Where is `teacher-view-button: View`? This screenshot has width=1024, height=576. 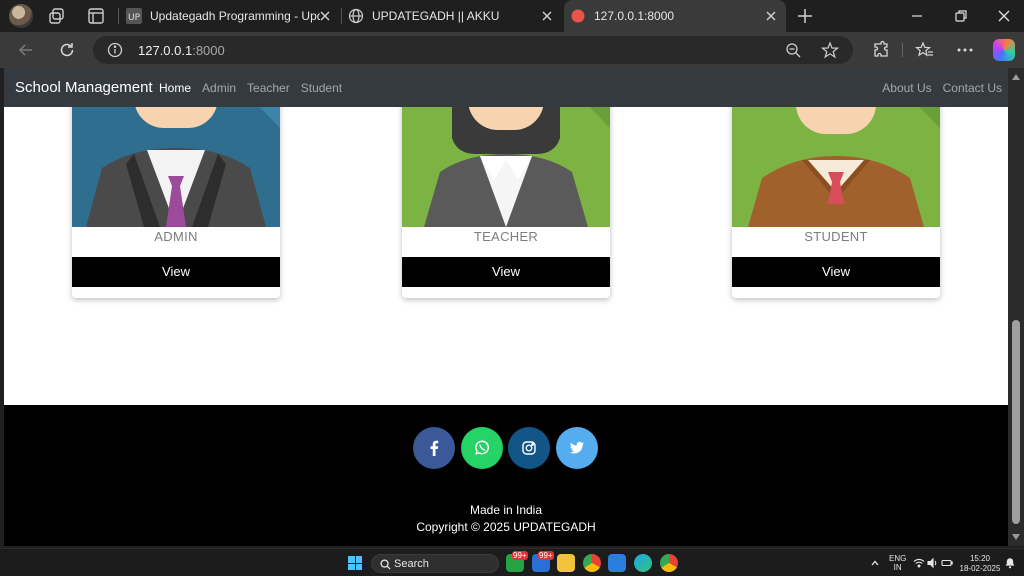
teacher-view-button: View is located at coordinates (506, 272).